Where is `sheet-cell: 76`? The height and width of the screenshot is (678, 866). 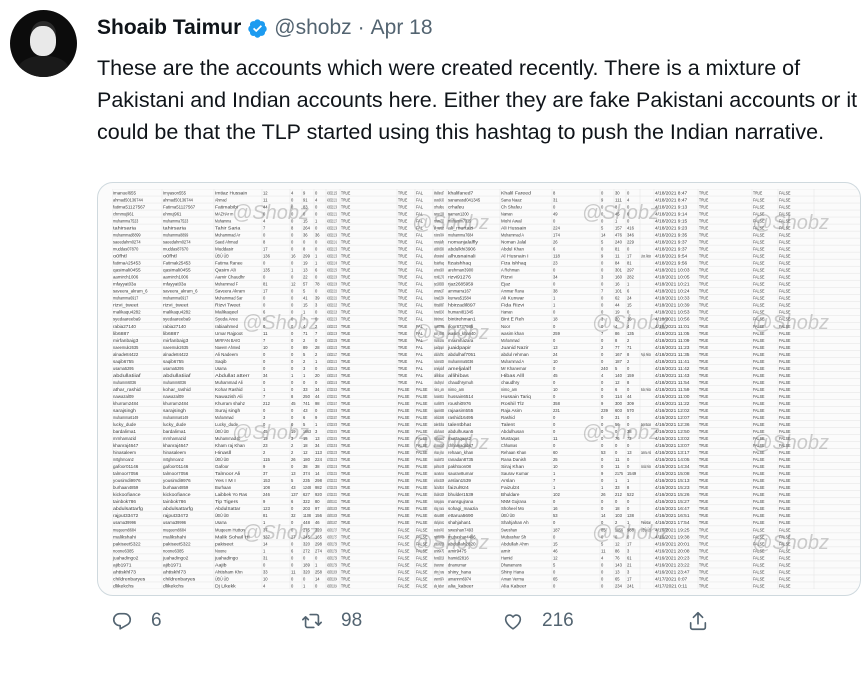 sheet-cell: 76 is located at coordinates (617, 557).